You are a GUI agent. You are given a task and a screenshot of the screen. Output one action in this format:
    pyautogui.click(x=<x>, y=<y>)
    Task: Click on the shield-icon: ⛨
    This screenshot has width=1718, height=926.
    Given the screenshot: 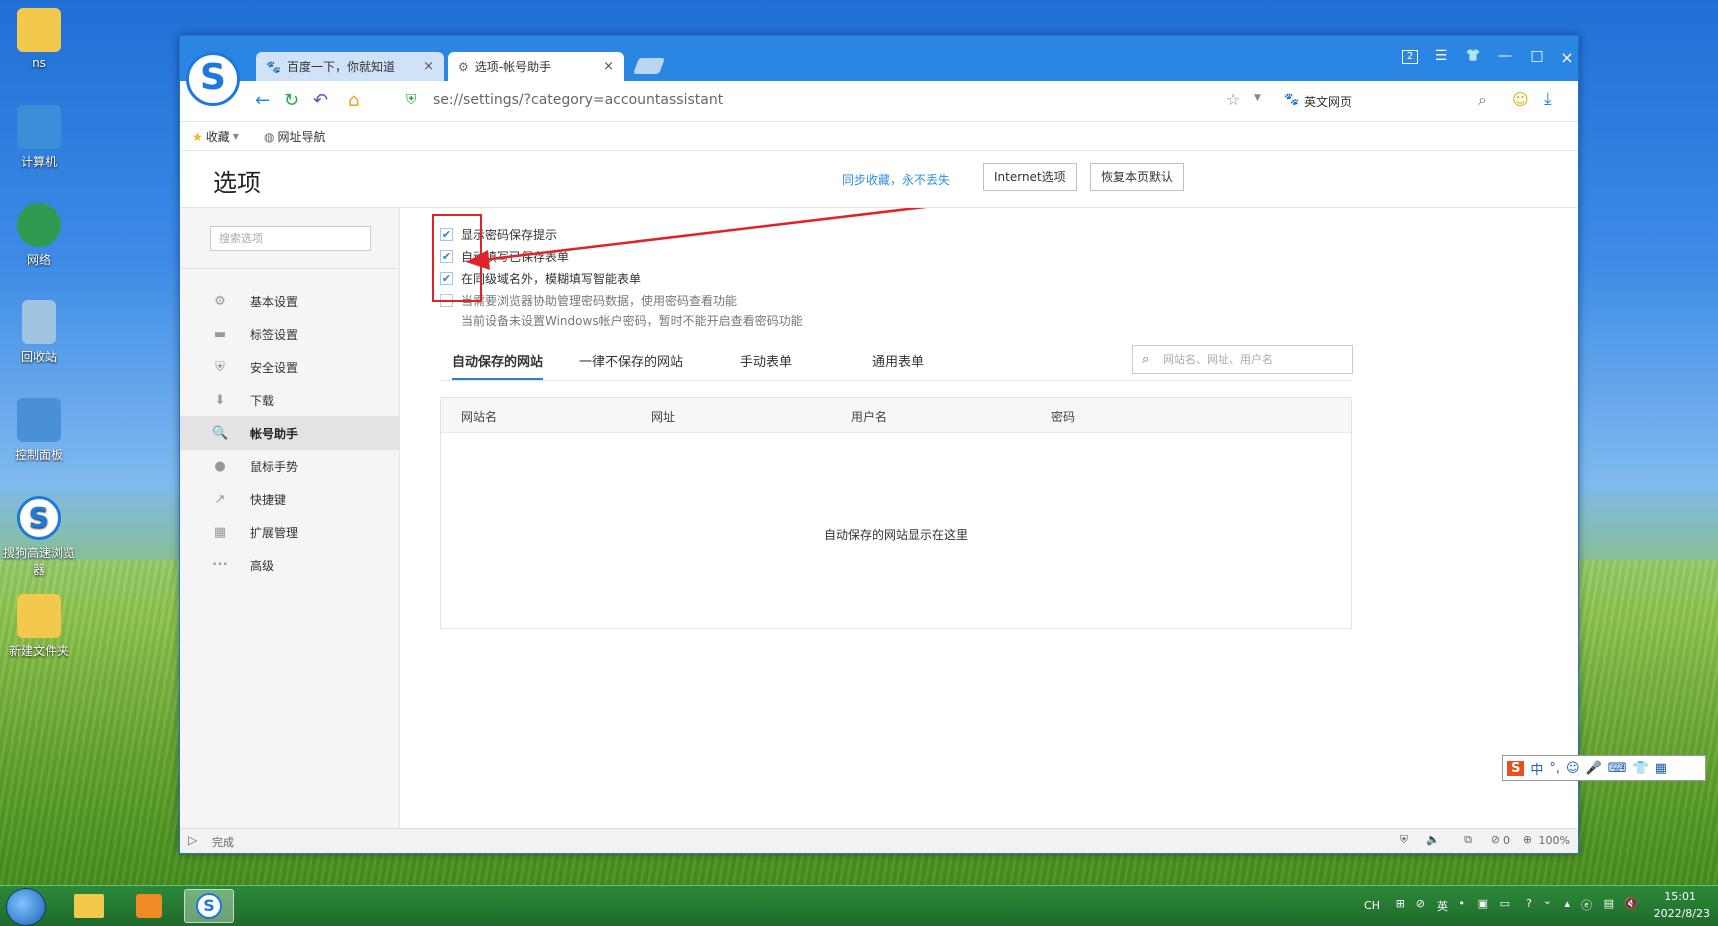 What is the action you would take?
    pyautogui.click(x=1404, y=840)
    